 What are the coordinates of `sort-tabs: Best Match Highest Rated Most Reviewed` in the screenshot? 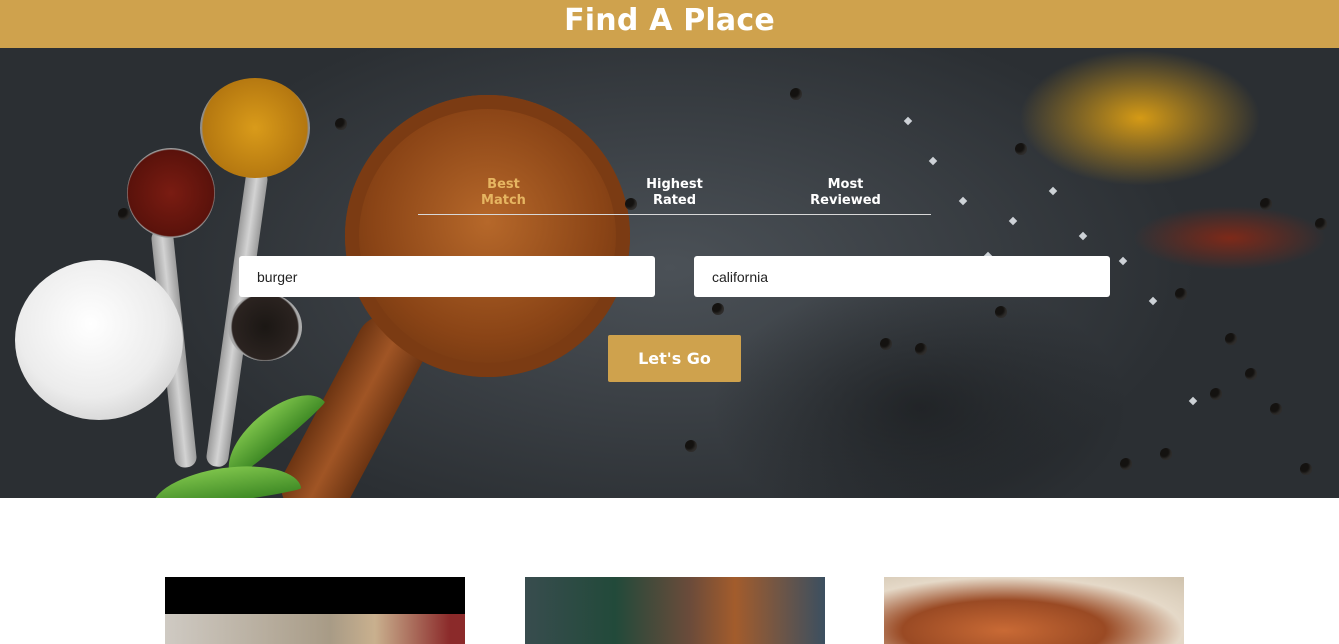 It's located at (674, 196).